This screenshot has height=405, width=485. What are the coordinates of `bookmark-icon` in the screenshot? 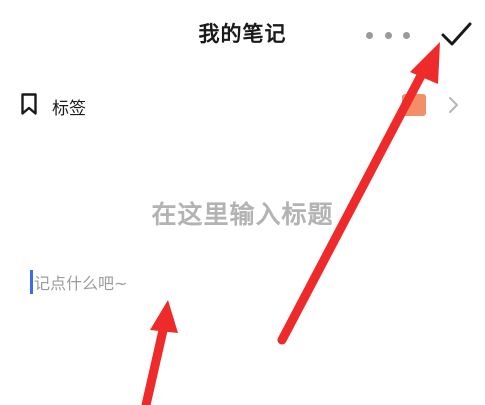 It's located at (29, 104).